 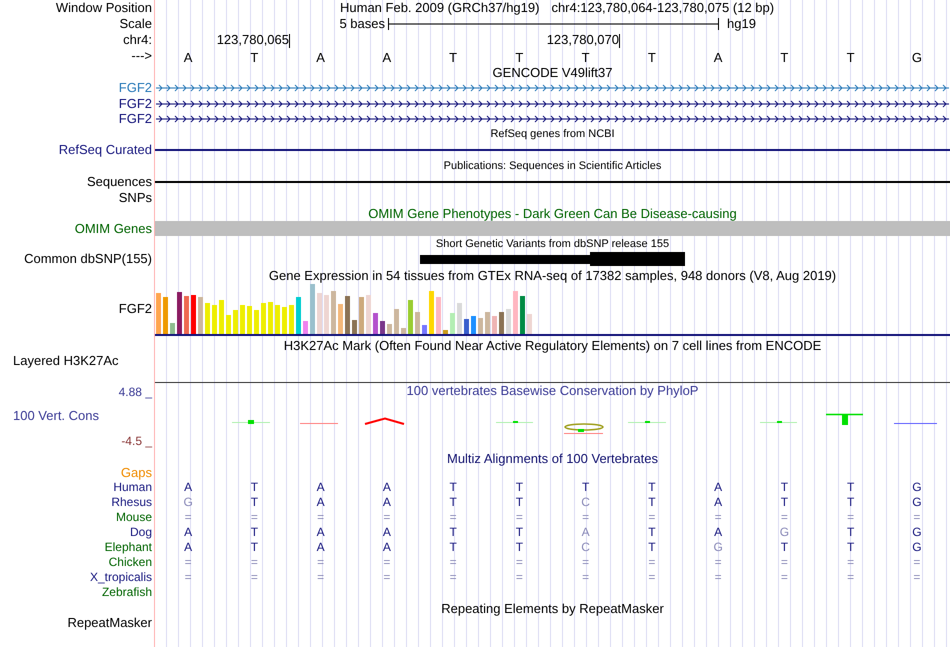 I want to click on track-title: Gene Expression in 54 tissues from GTEx RNA-seq of 17382 samples, 948 donors (V8, Aug 2019), so click(x=552, y=275).